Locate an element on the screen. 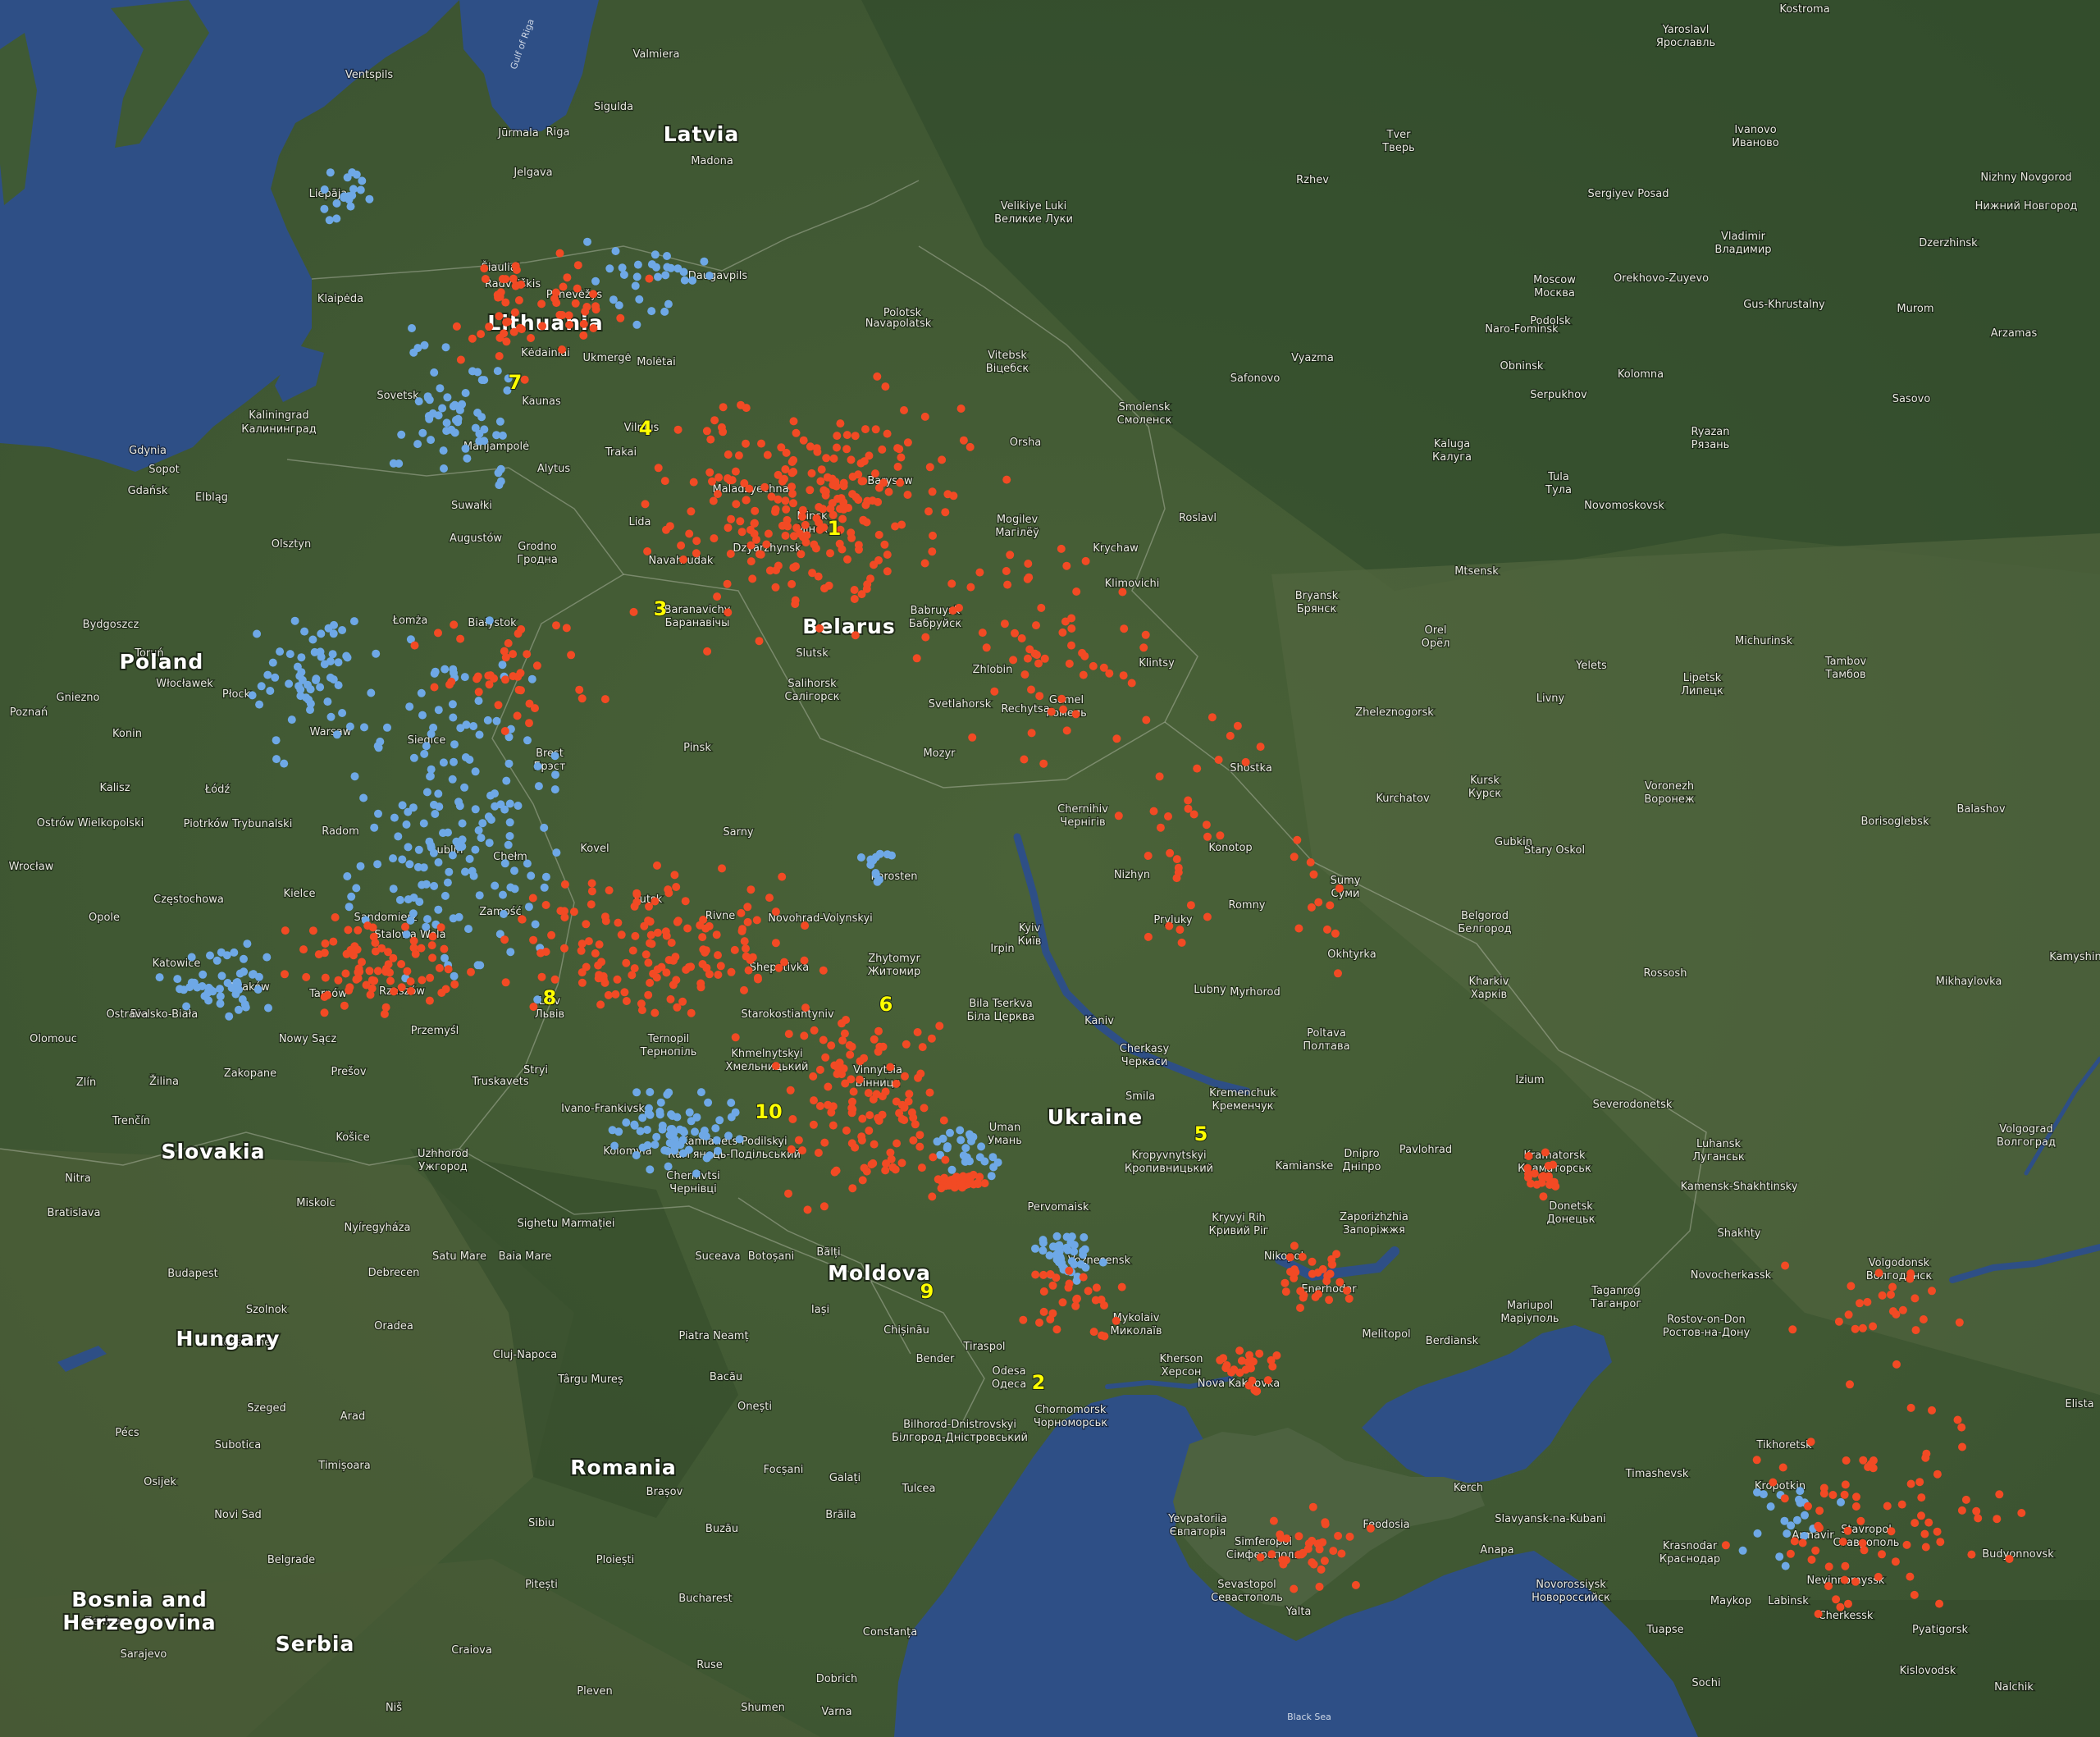  city-label: Суми is located at coordinates (1345, 894).